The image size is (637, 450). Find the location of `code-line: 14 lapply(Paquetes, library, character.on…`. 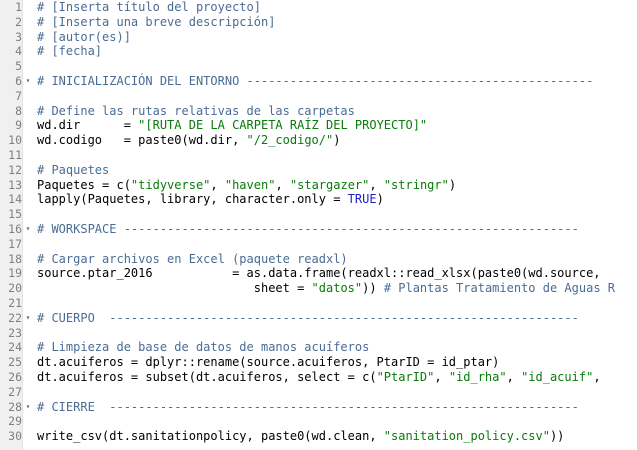

code-line: 14 lapply(Paquetes, library, character.on… is located at coordinates (318, 199).